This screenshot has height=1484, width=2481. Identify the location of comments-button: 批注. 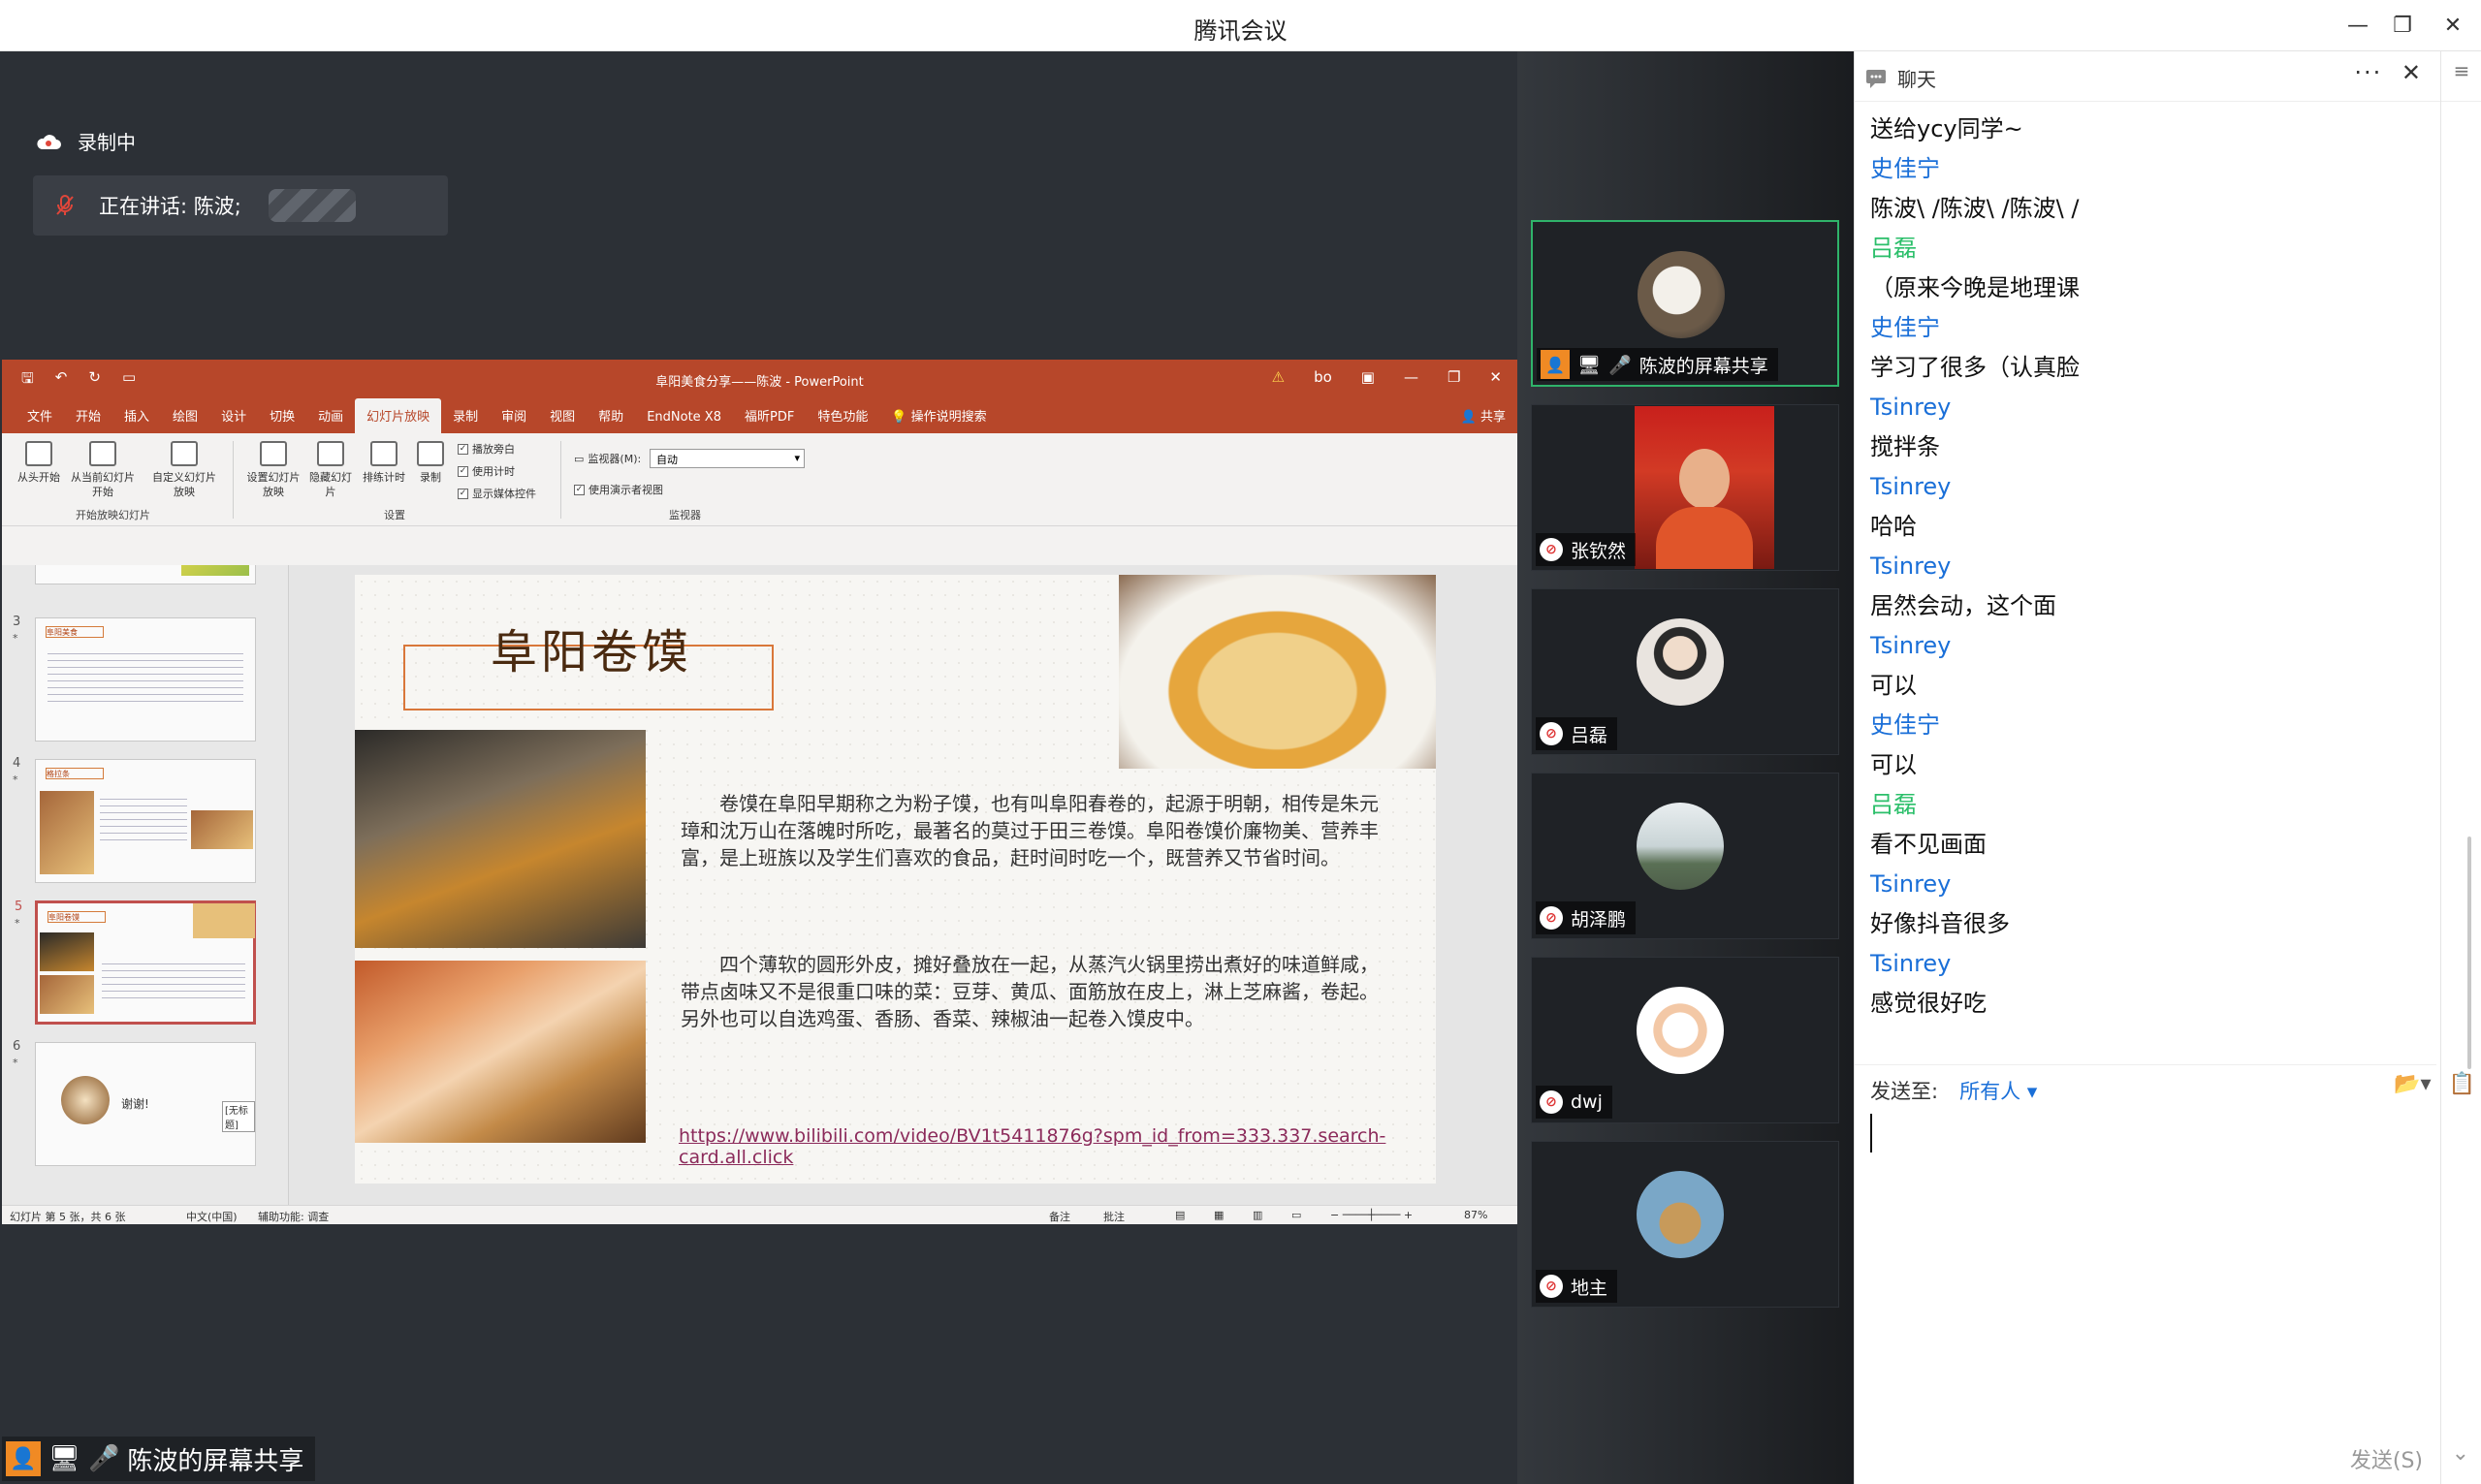
(1114, 1217).